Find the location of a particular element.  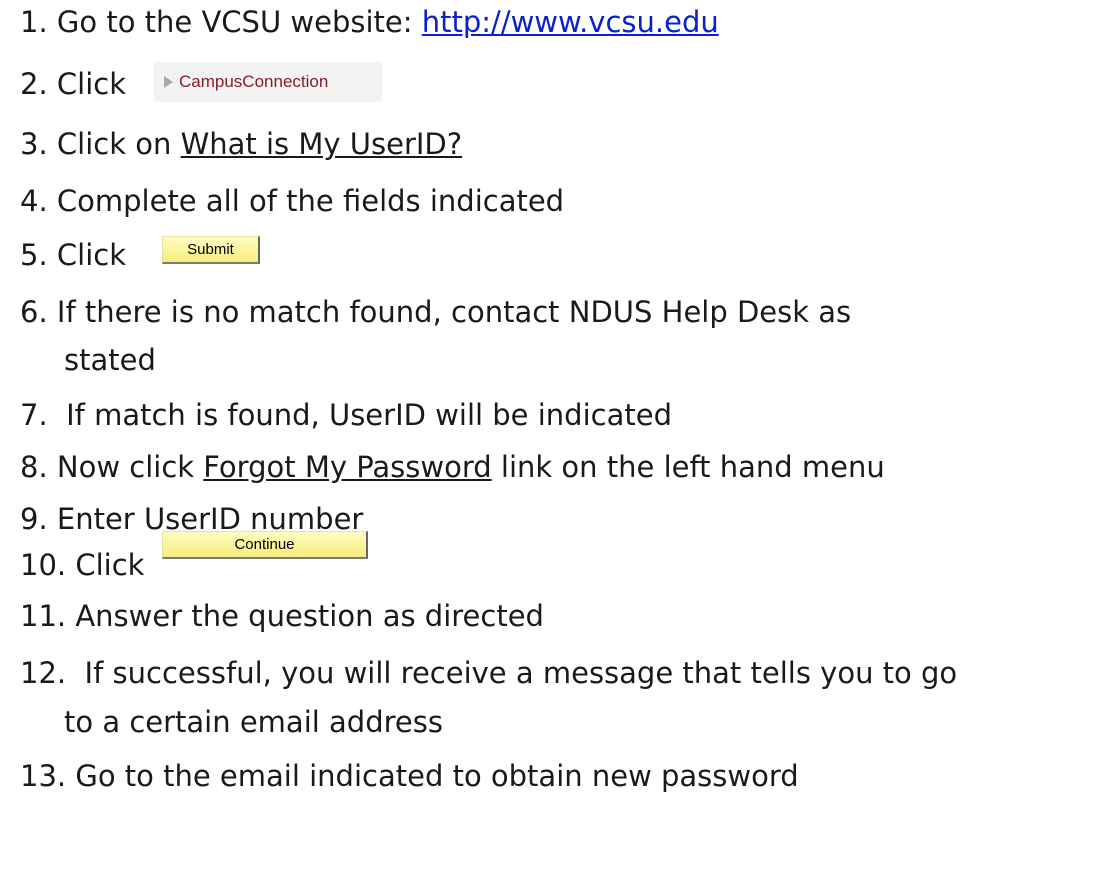

step-number: 3. is located at coordinates (34, 144).